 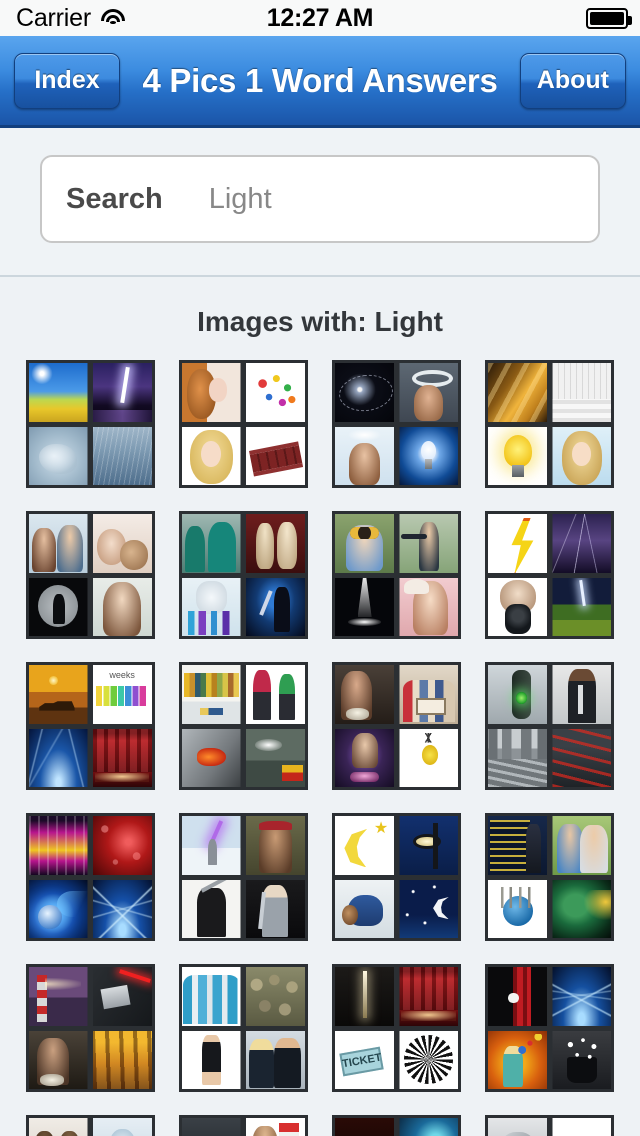 I want to click on scene-dentist, so click(x=122, y=1127).